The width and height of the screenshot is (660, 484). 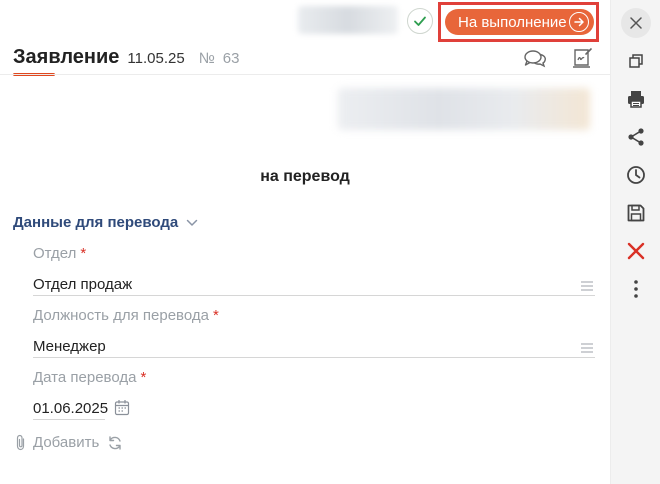 What do you see at coordinates (305, 176) in the screenshot?
I see `document-subtitle: на перевод` at bounding box center [305, 176].